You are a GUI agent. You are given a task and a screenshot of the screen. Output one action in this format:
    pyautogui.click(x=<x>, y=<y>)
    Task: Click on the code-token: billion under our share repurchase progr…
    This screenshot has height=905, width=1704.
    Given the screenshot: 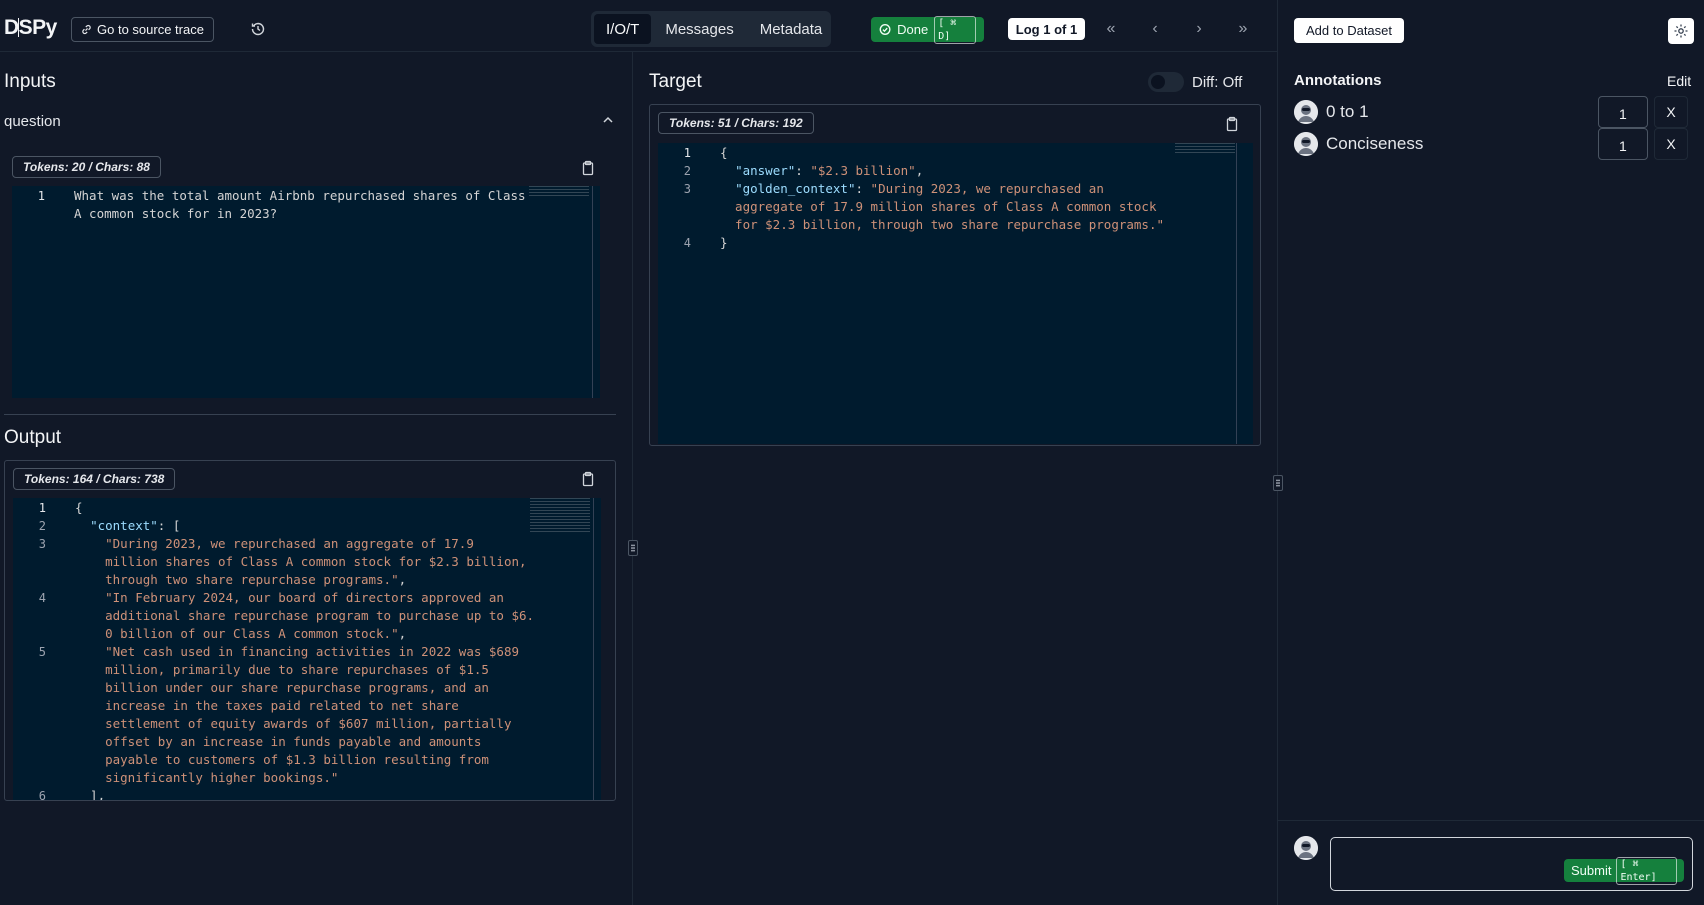 What is the action you would take?
    pyautogui.click(x=282, y=687)
    